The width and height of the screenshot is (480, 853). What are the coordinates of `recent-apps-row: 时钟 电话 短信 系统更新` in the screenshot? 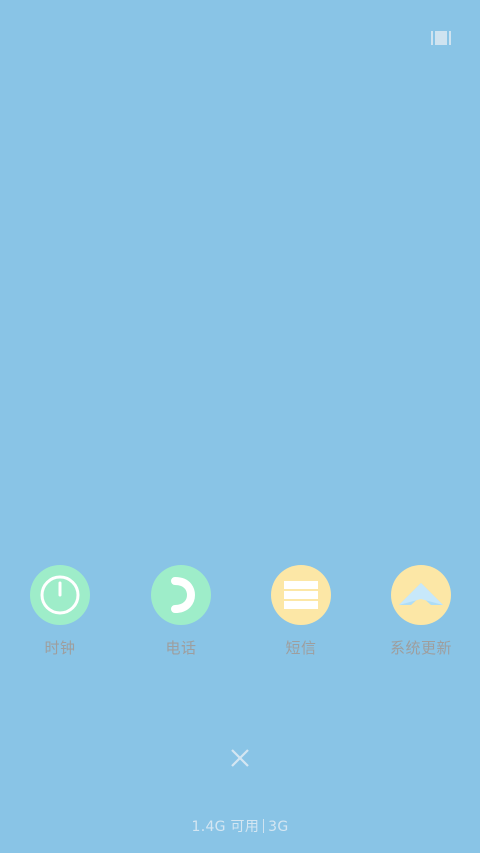 It's located at (240, 615).